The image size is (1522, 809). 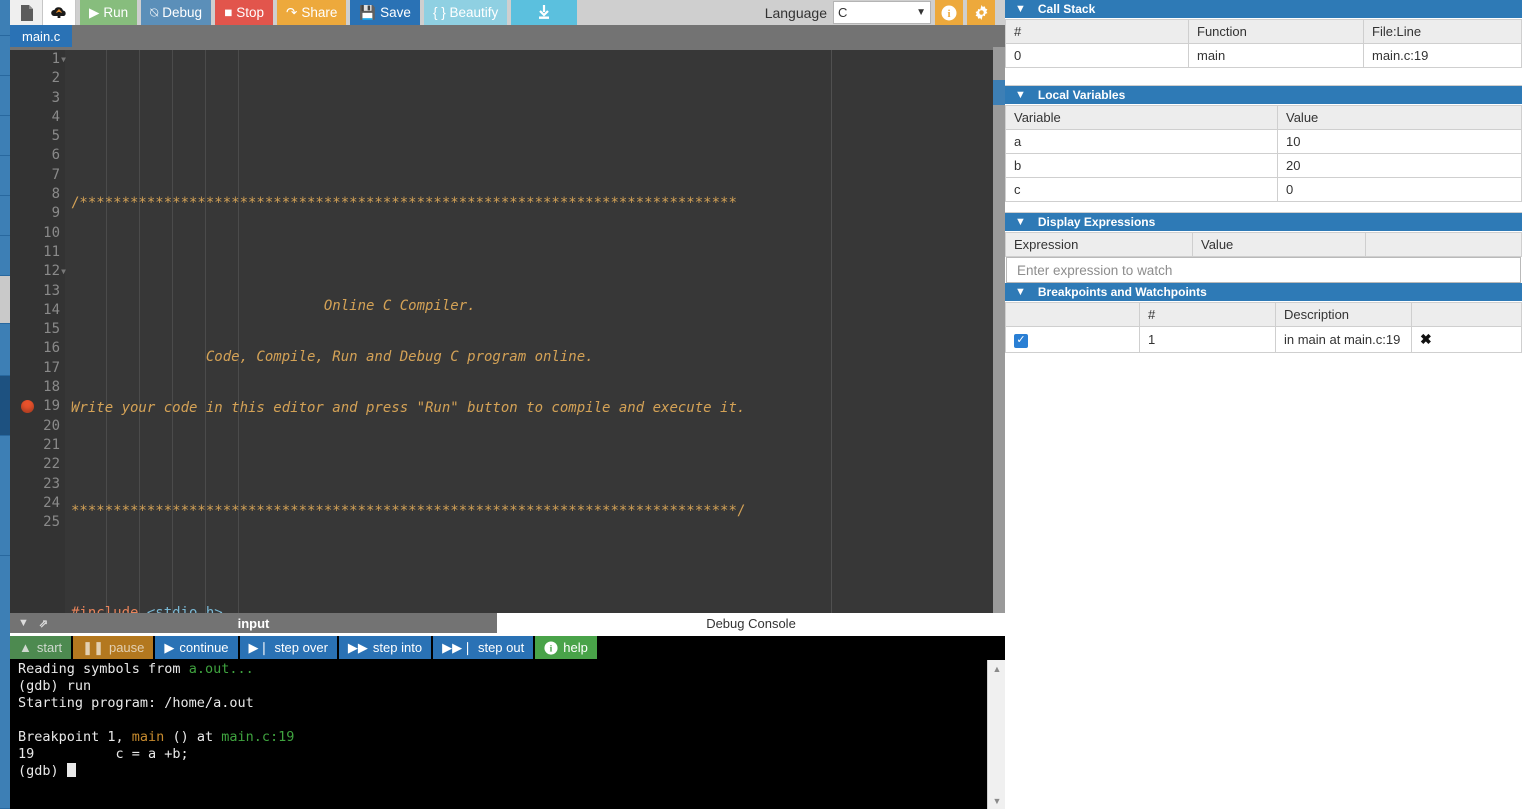 What do you see at coordinates (38, 59) in the screenshot?
I see `gutter-line: 1 ▼` at bounding box center [38, 59].